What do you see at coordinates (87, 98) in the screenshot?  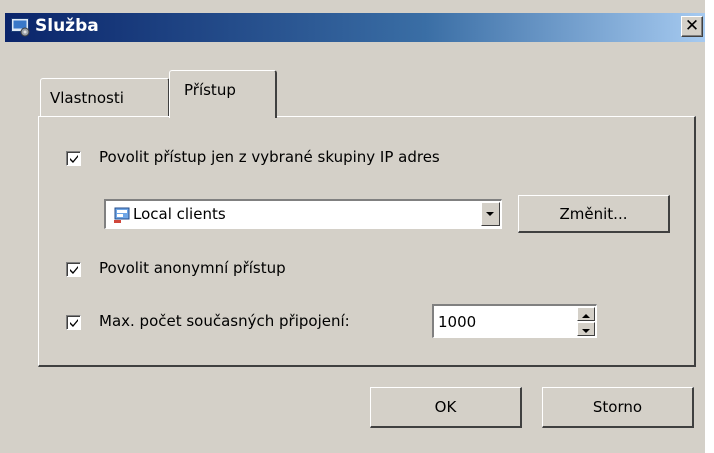 I see `tab-label: Vlastnosti` at bounding box center [87, 98].